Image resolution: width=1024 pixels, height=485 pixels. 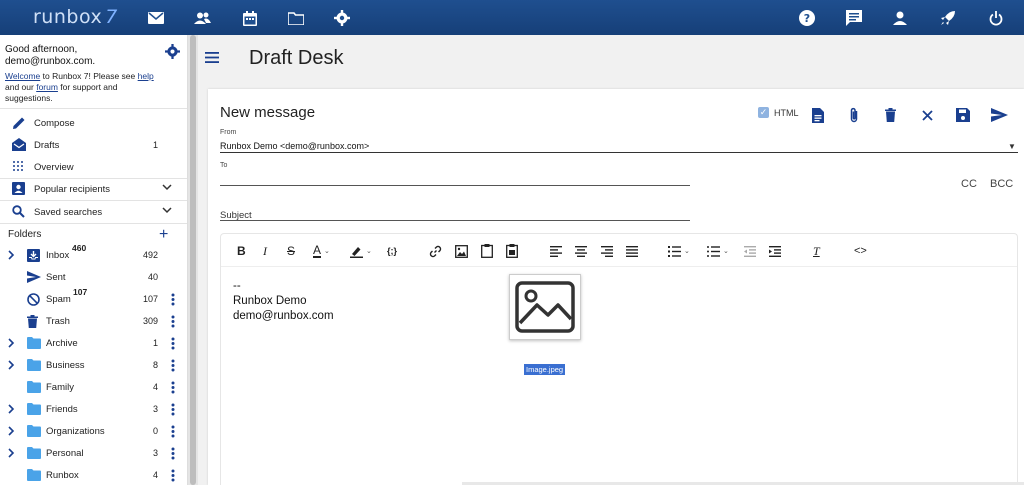 What do you see at coordinates (22, 76) in the screenshot?
I see `welcome-link: Welcome` at bounding box center [22, 76].